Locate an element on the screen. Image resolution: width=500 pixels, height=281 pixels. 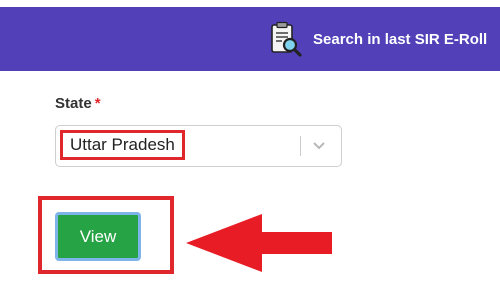
pointer-arrow-icon is located at coordinates (259, 243).